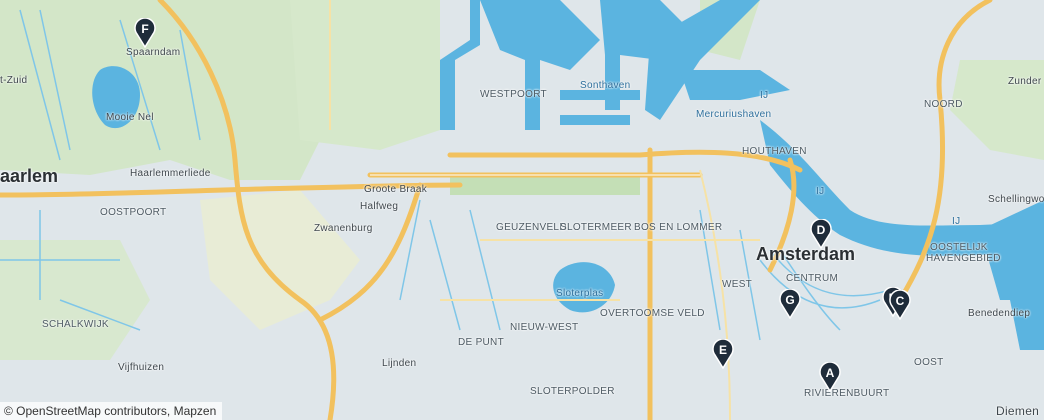  What do you see at coordinates (774, 151) in the screenshot?
I see `label-houthaven: HOUTHAVEN` at bounding box center [774, 151].